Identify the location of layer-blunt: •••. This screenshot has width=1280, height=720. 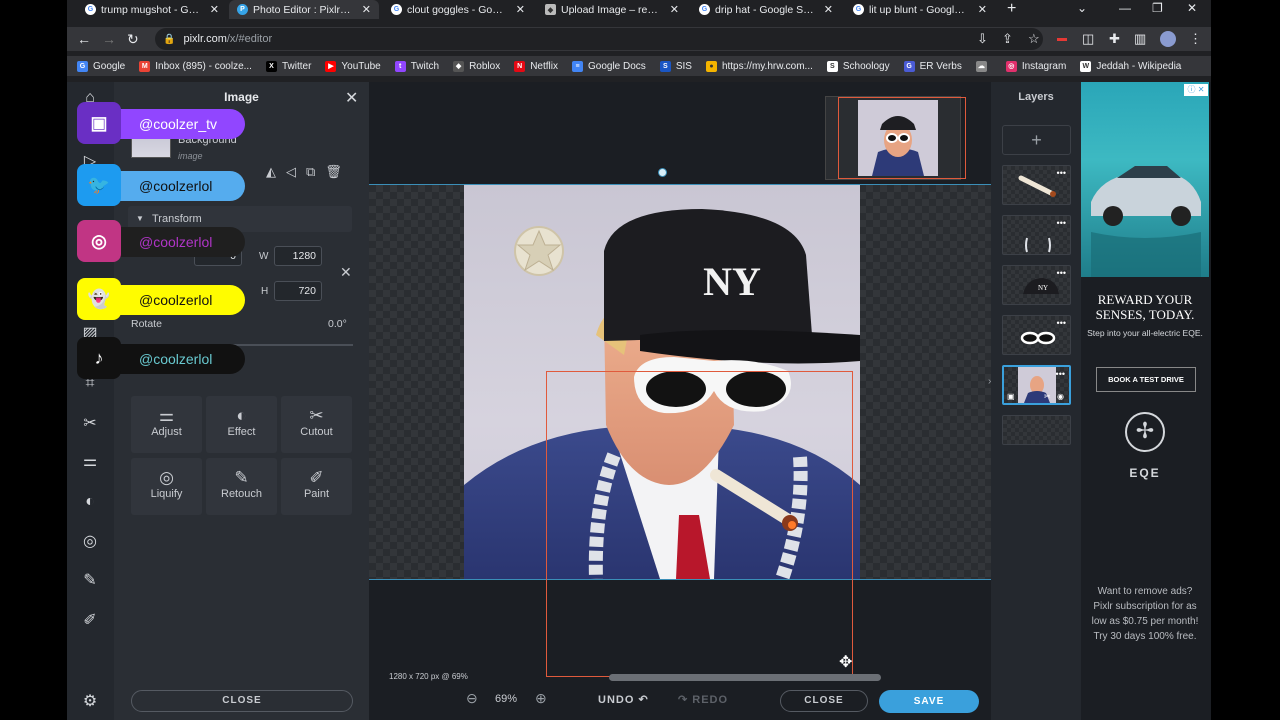
(1036, 185).